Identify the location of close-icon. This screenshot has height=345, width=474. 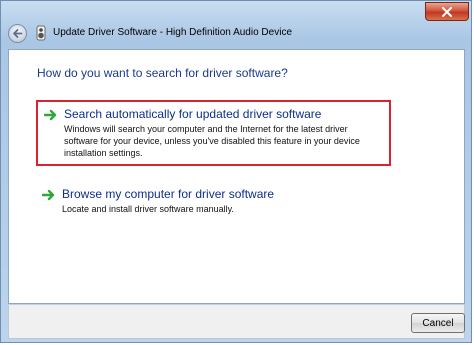
(447, 11).